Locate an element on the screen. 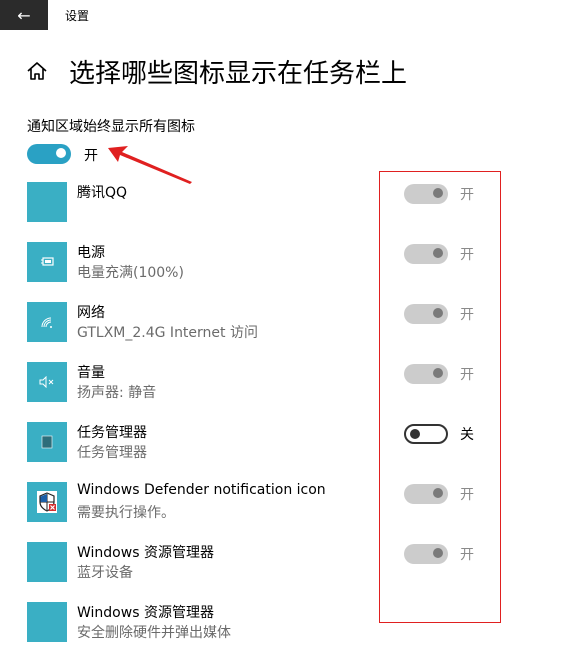  back-arrow-icon: ← is located at coordinates (24, 15).